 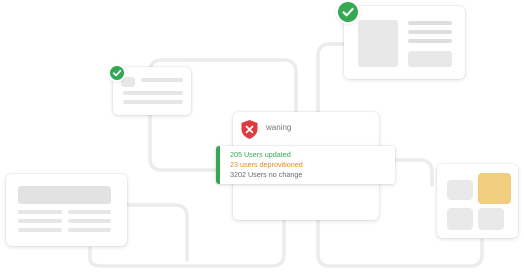 What do you see at coordinates (66, 210) in the screenshot?
I see `bottom-left-card` at bounding box center [66, 210].